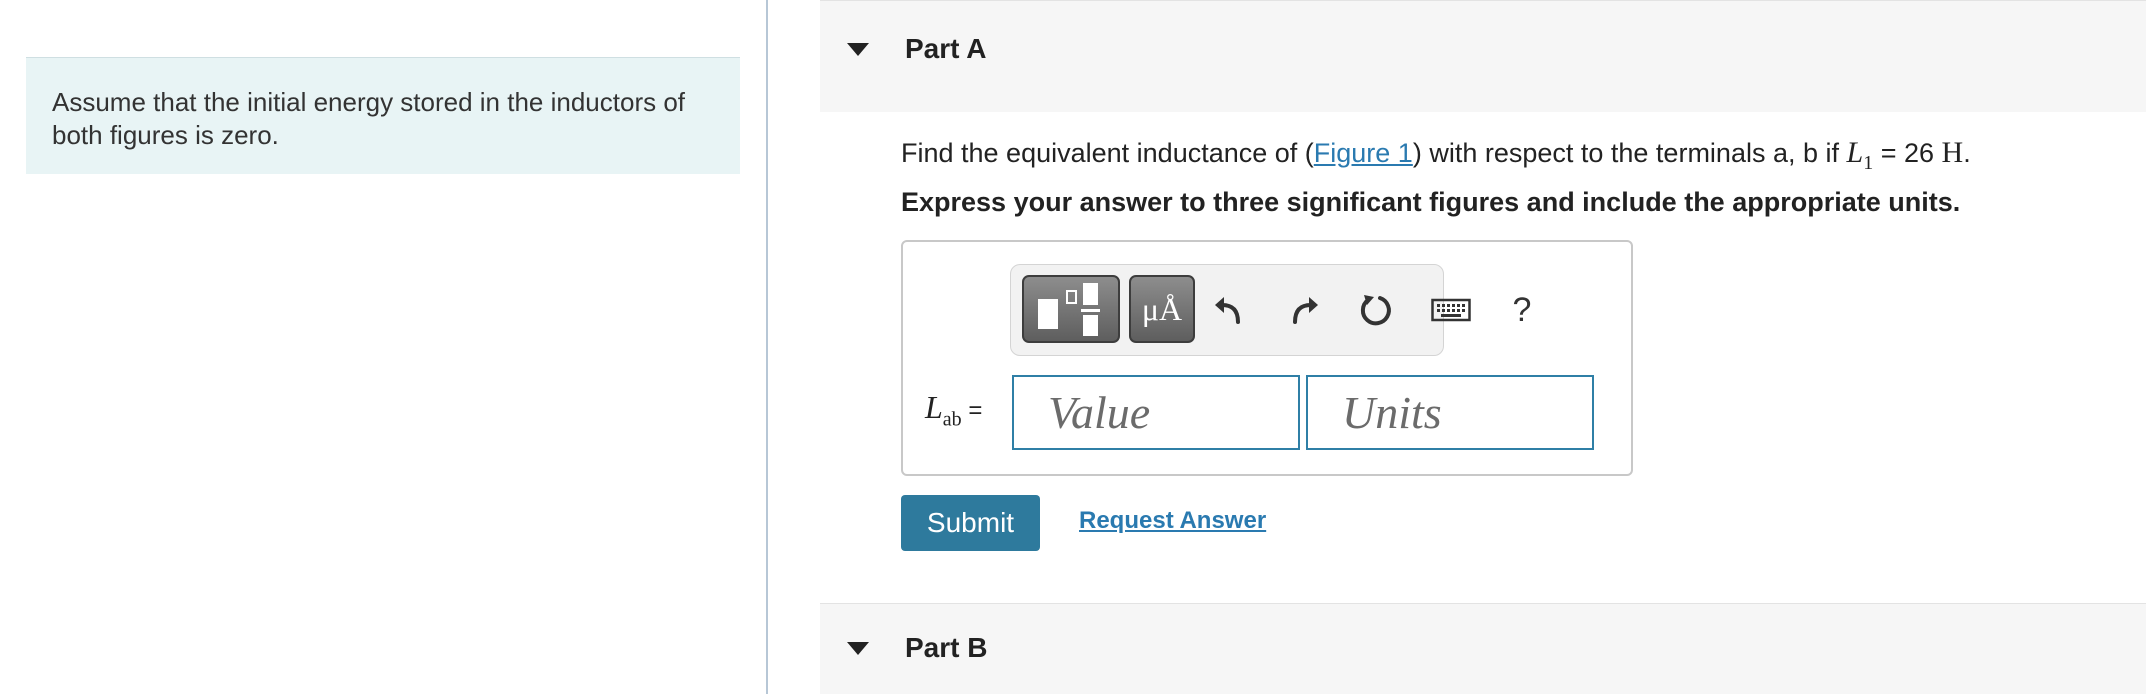 This screenshot has height=694, width=2146. What do you see at coordinates (1172, 521) in the screenshot?
I see `request-answer-link: Request Answer` at bounding box center [1172, 521].